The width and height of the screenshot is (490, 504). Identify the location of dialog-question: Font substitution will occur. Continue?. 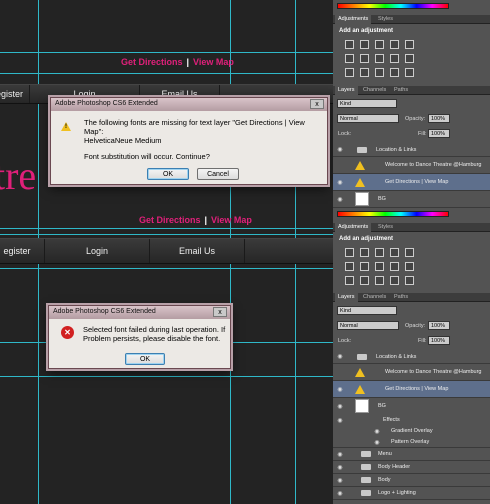
(147, 156).